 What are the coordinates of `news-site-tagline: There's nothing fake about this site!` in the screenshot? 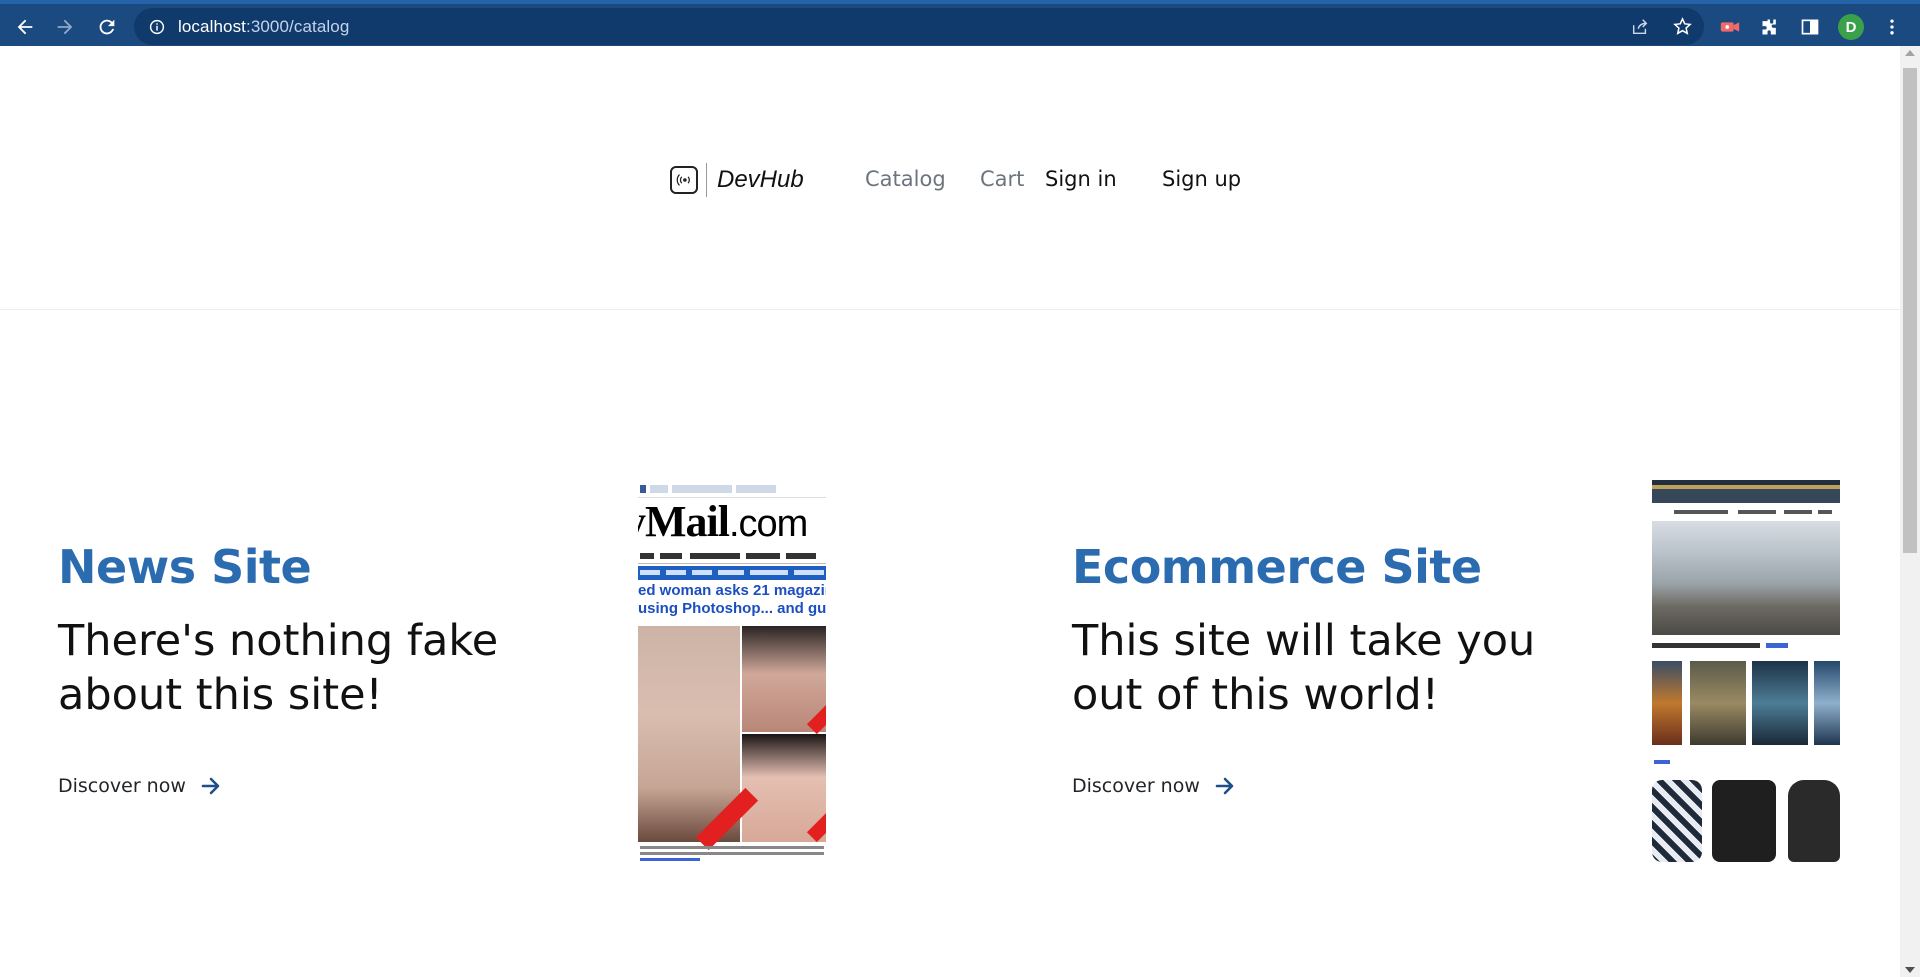 It's located at (278, 668).